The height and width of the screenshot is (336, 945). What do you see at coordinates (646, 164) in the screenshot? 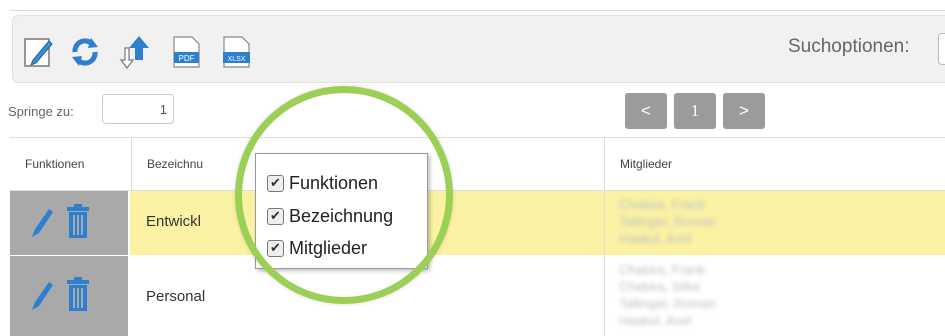
I see `header-mitglieder-label: Mitglieder` at bounding box center [646, 164].